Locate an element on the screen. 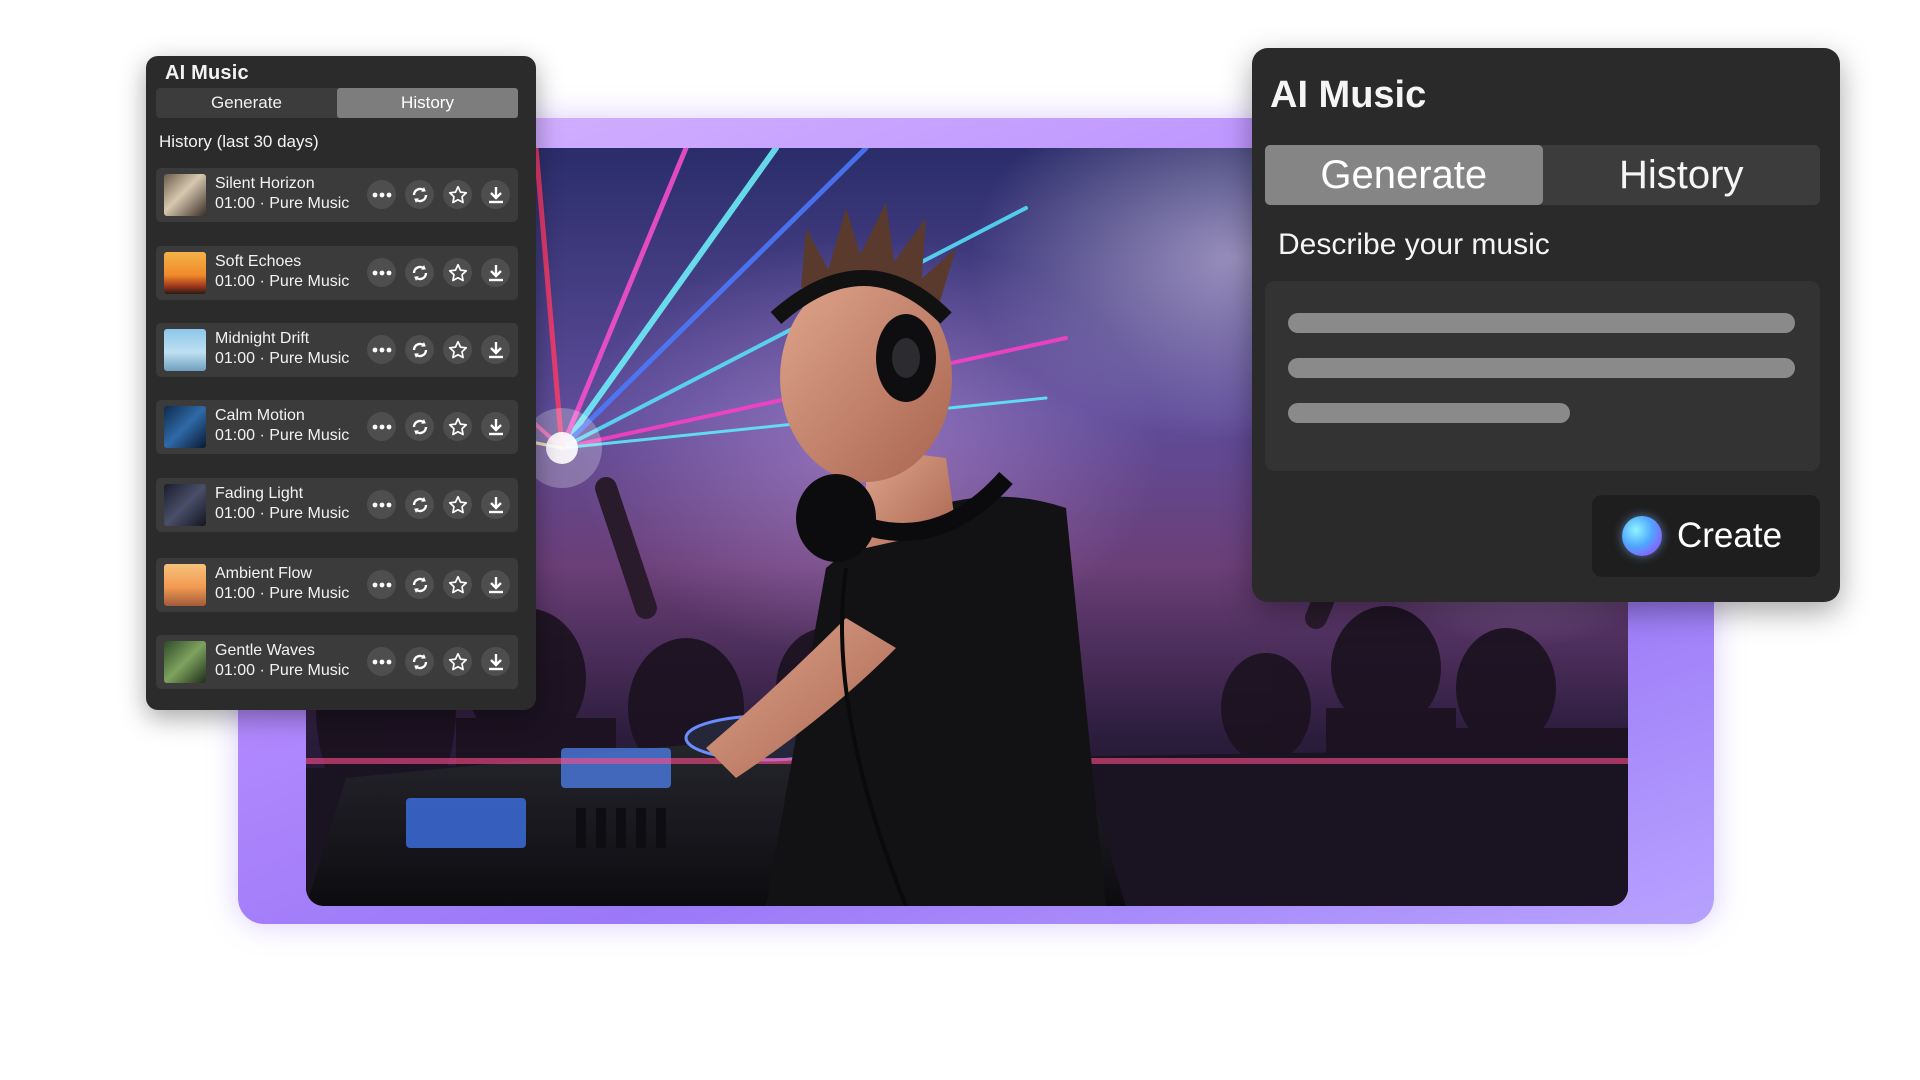  history-panel-title: AI Music is located at coordinates (207, 73).